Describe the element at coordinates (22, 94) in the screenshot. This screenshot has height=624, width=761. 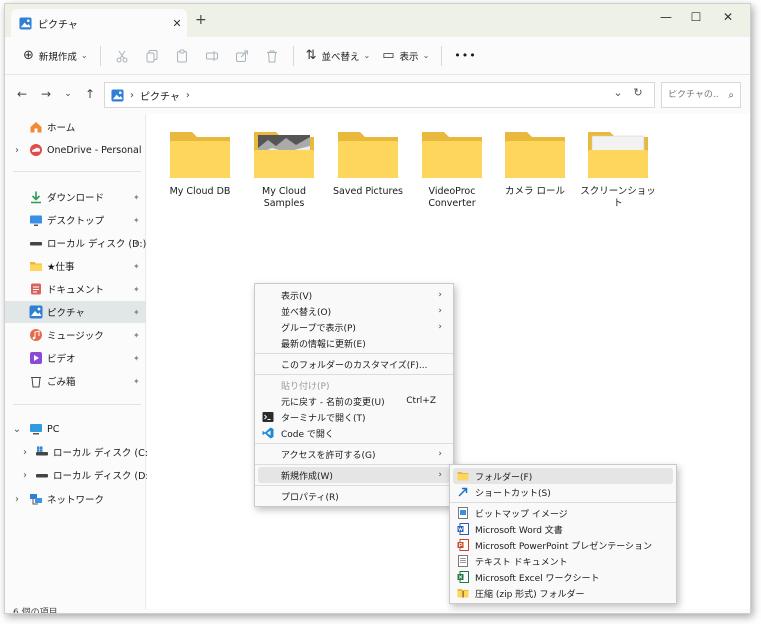
I see `back-button: ←` at that location.